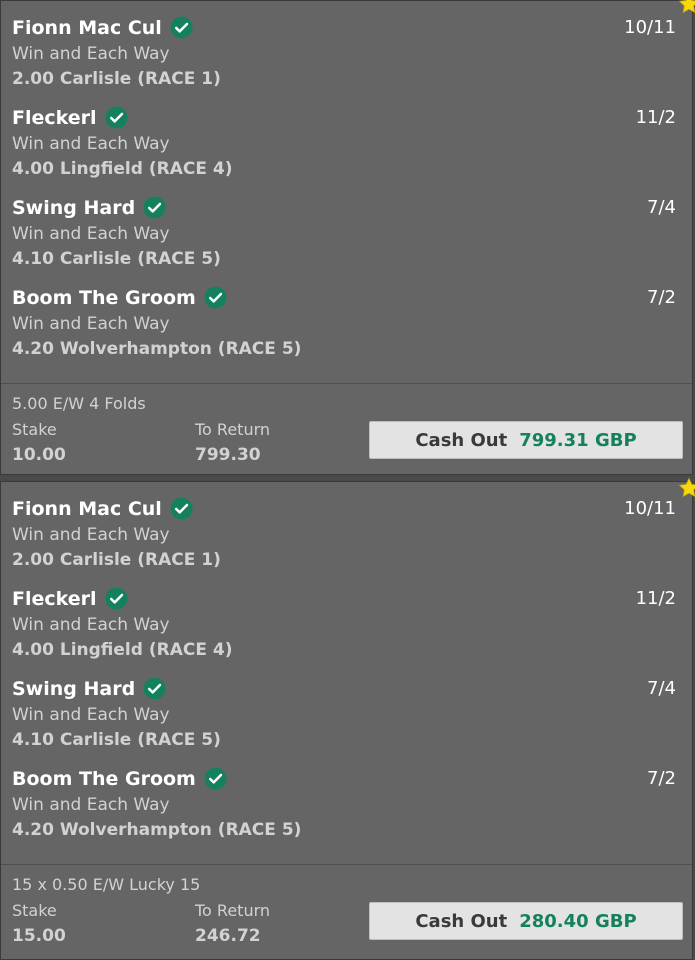 Image resolution: width=695 pixels, height=960 pixels. I want to click on cash-out-amount: 280.40 GBP, so click(578, 921).